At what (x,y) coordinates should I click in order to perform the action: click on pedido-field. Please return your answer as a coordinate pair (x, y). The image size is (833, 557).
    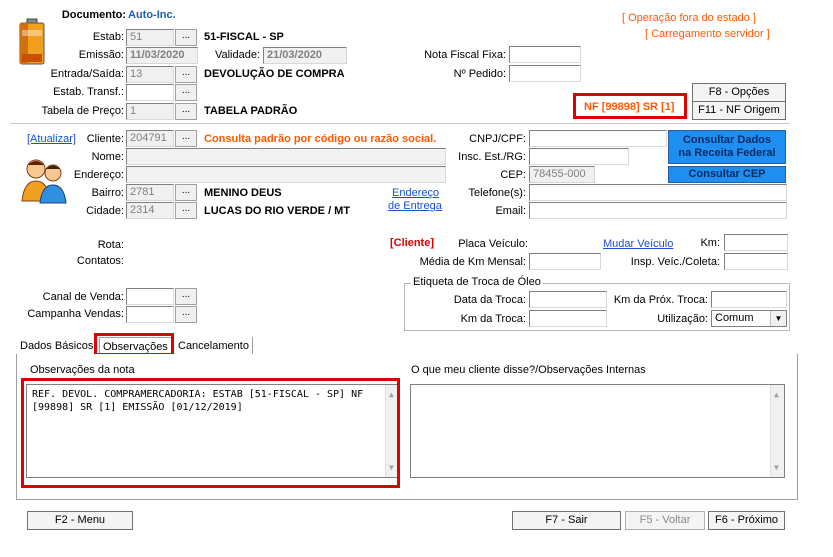
    Looking at the image, I should click on (545, 73).